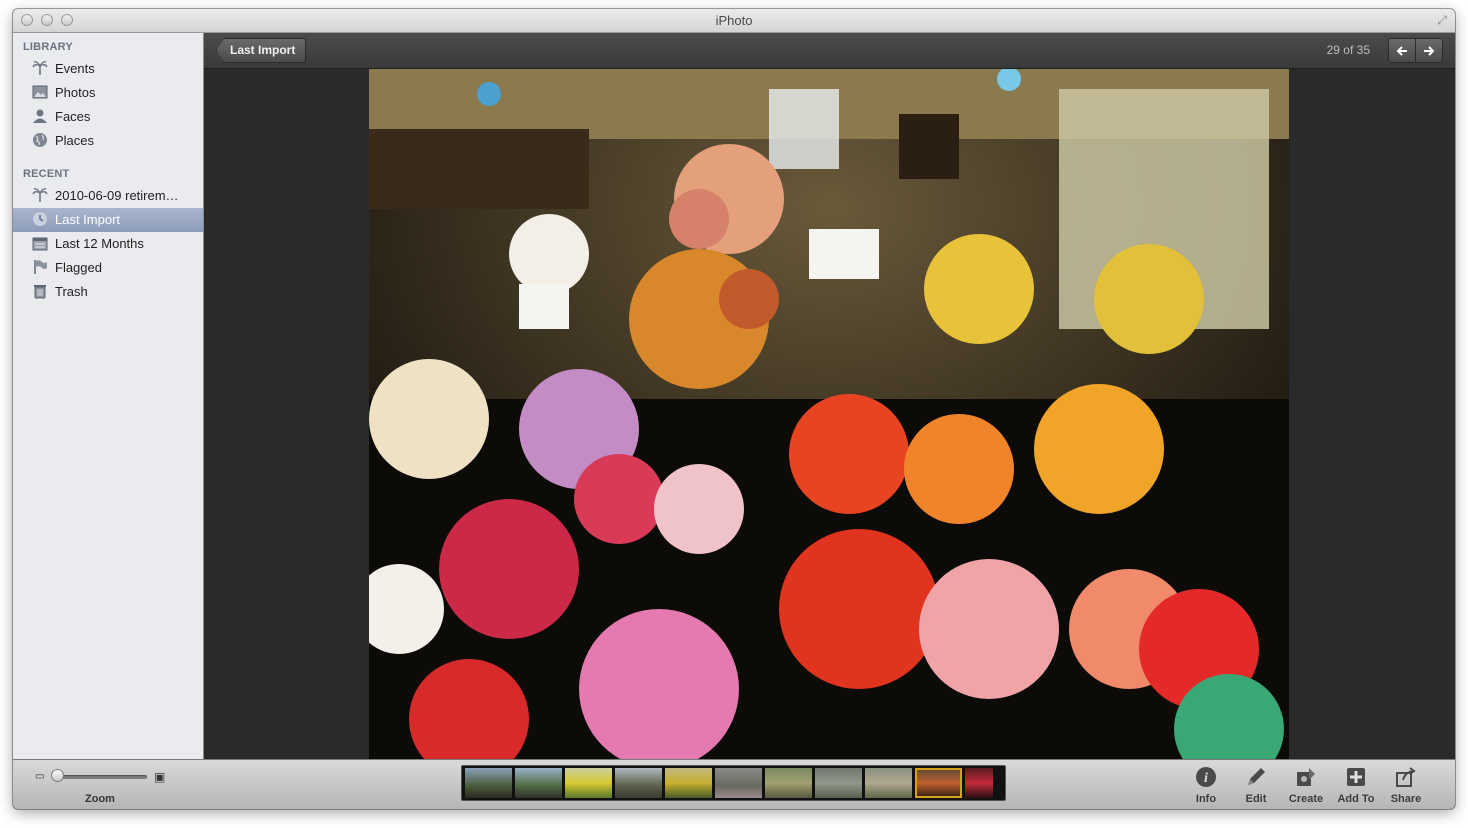 The image size is (1468, 828). I want to click on sidebar-item-label: Last 12 Months, so click(99, 243).